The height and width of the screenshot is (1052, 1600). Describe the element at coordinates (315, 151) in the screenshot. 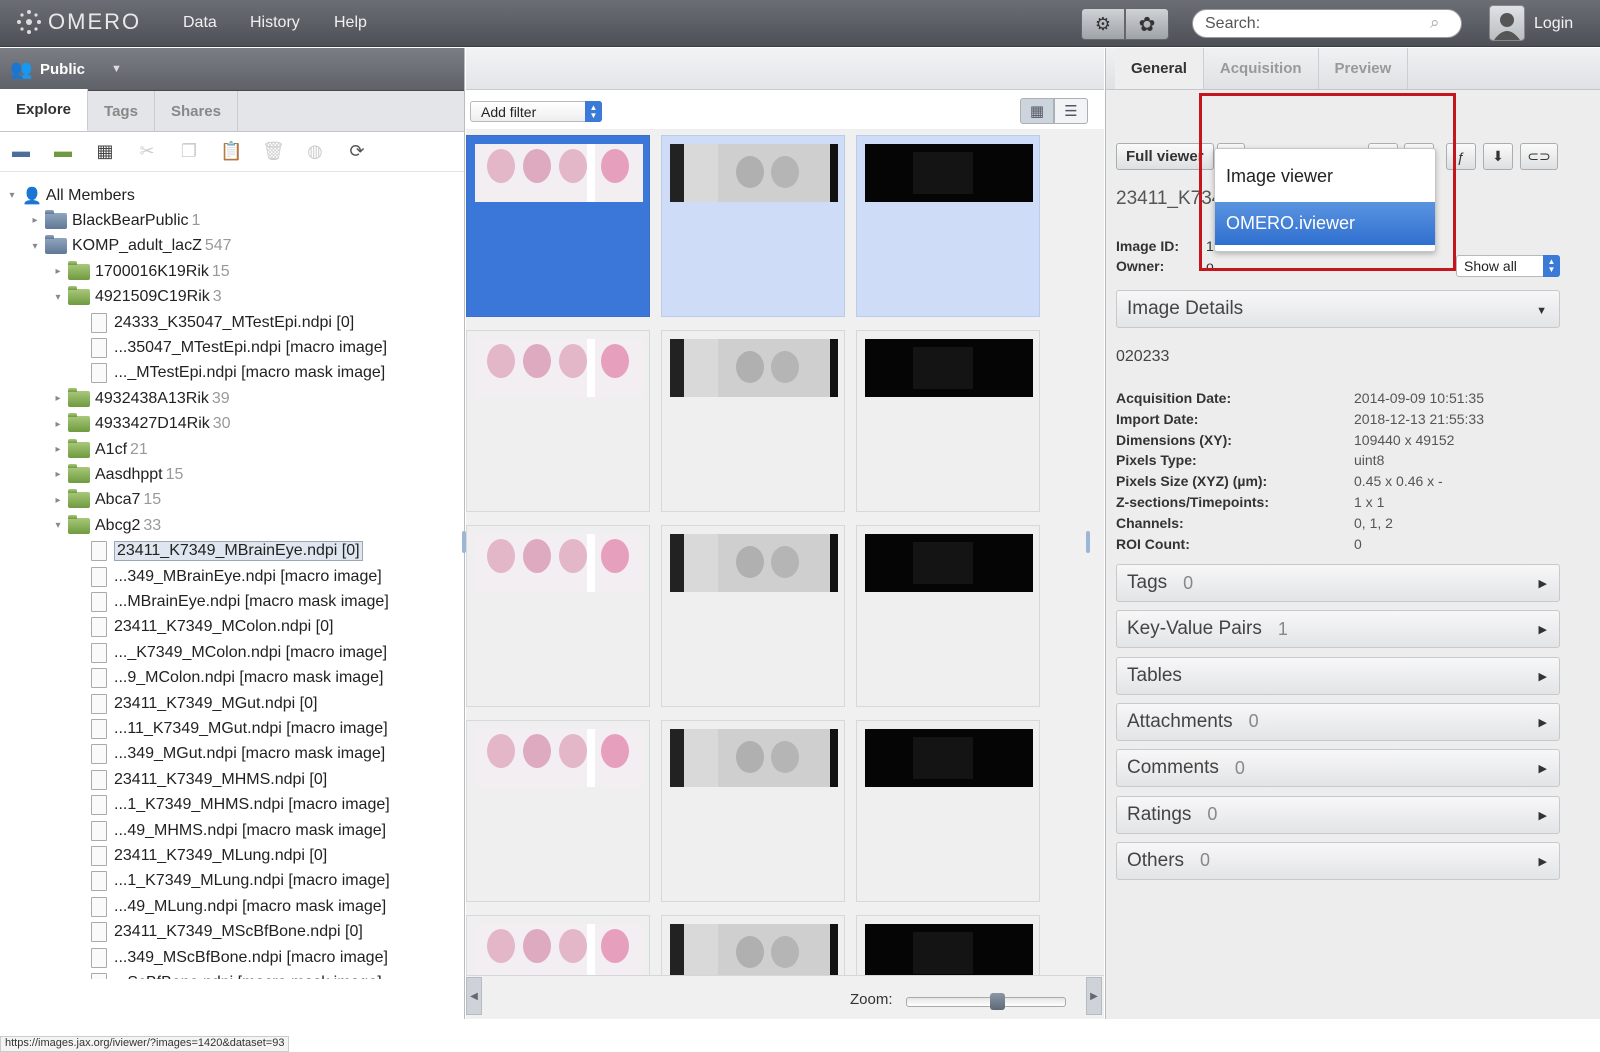

I see `share-globe-icon: ◍` at that location.